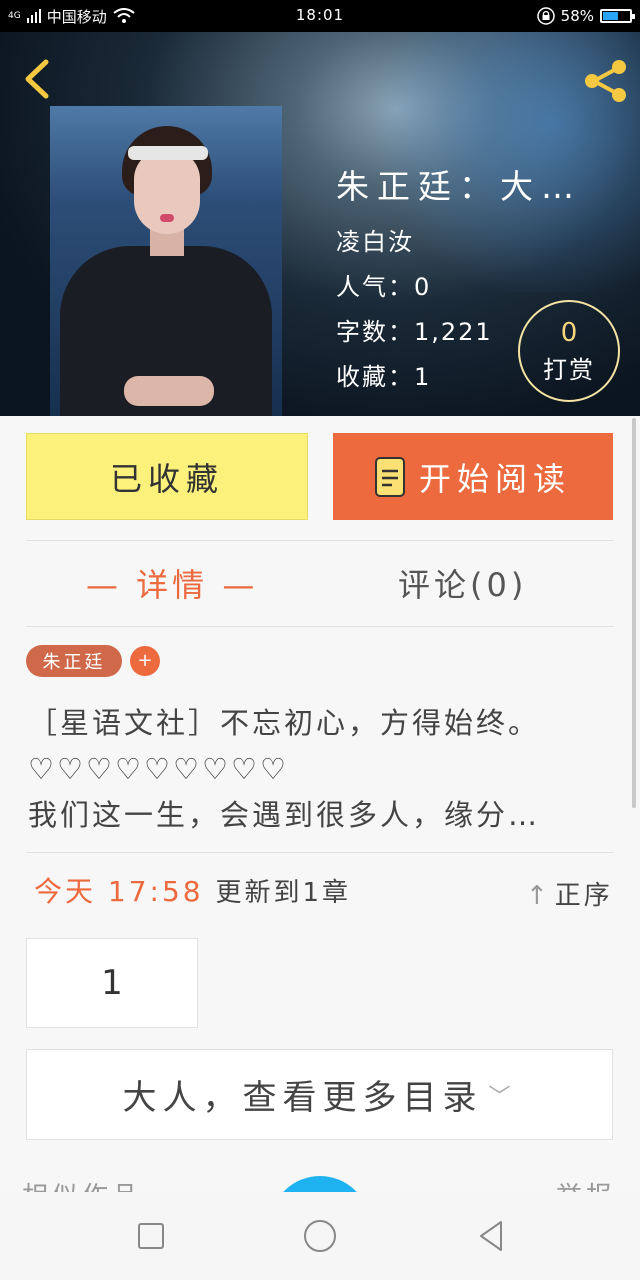 Image resolution: width=640 pixels, height=1280 pixels. I want to click on more-chapters-button: 大人，查看更多目录 ﹀, so click(319, 1094).